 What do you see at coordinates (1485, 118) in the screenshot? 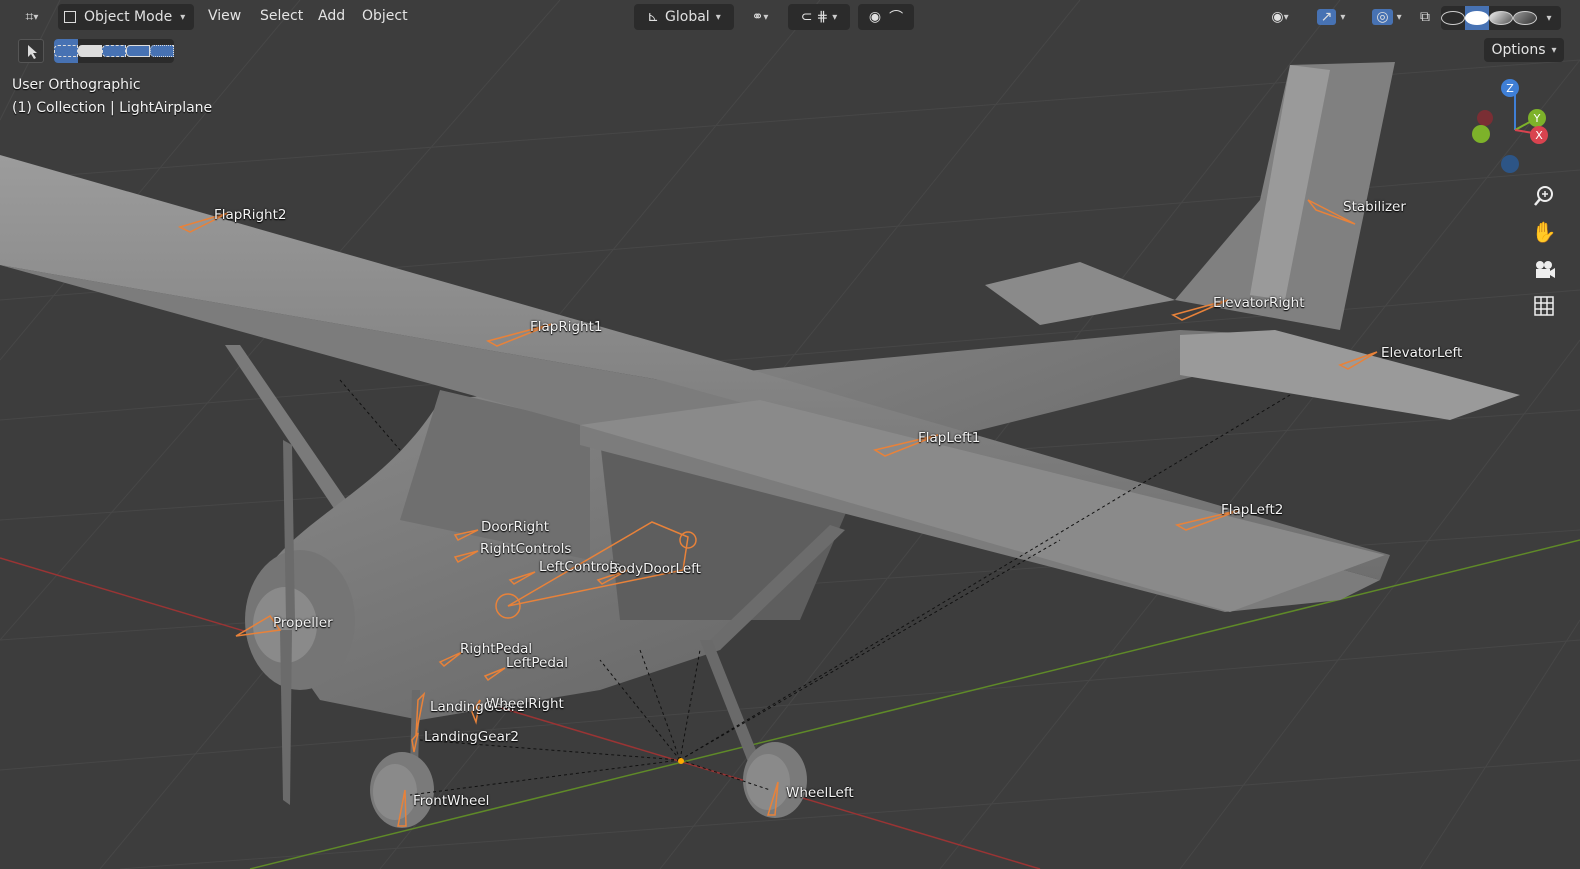
I see `neg-x-axis-icon` at bounding box center [1485, 118].